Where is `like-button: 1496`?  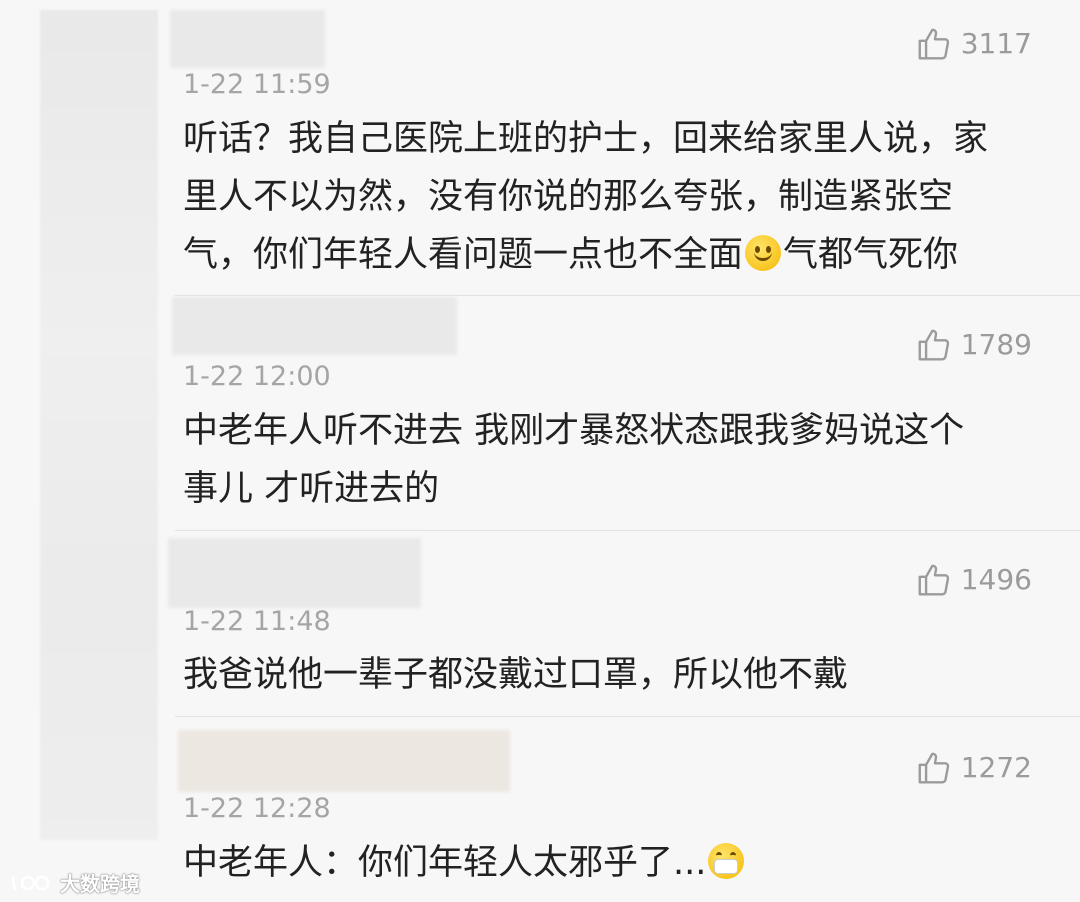
like-button: 1496 is located at coordinates (973, 580).